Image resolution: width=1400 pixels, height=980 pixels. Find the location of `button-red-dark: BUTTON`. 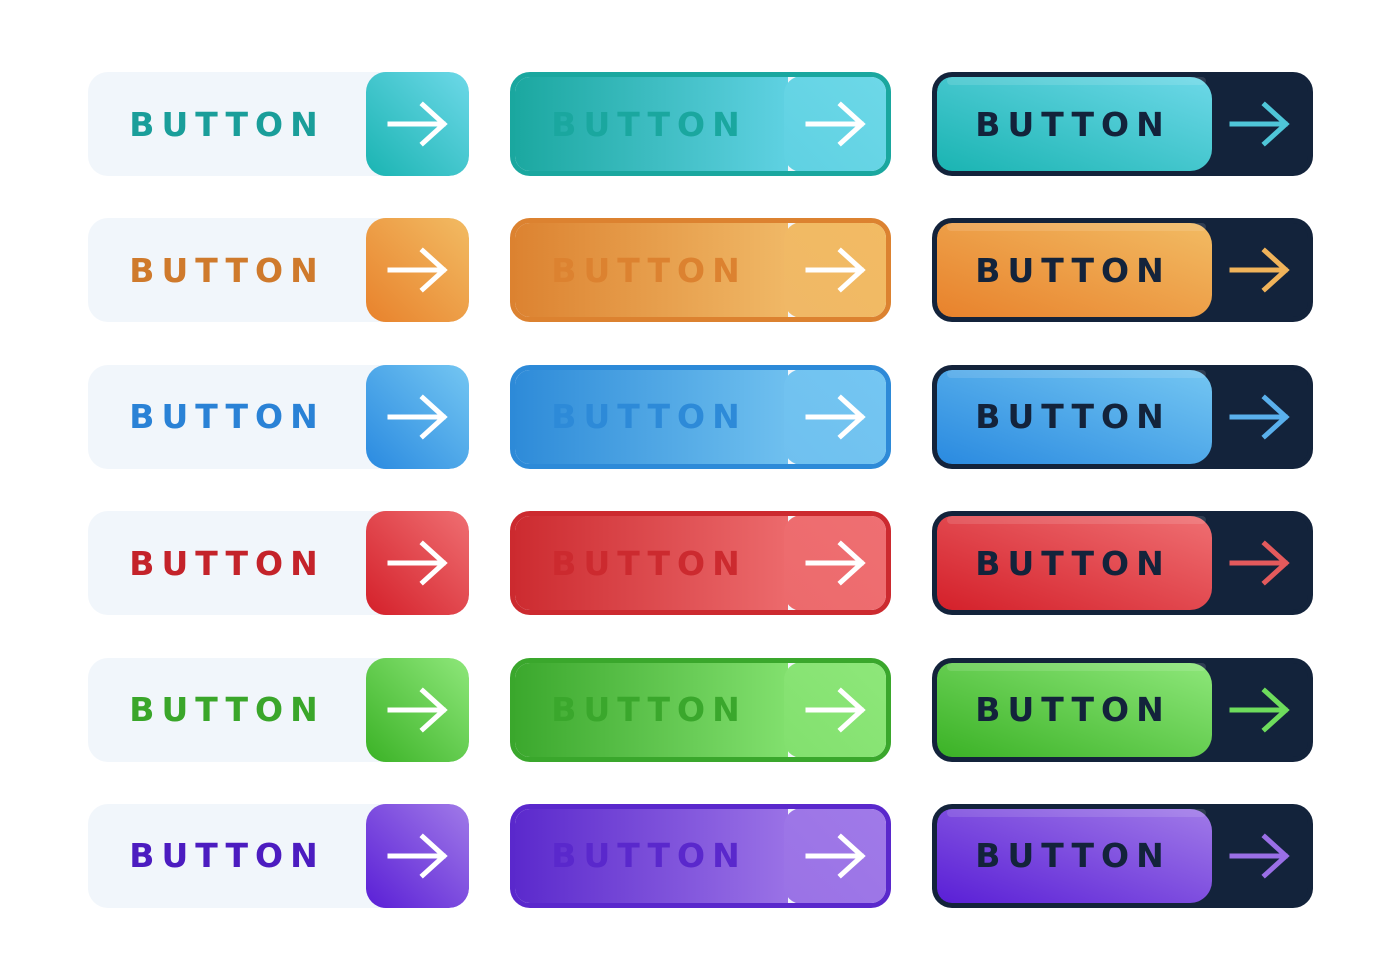

button-red-dark: BUTTON is located at coordinates (1122, 563).